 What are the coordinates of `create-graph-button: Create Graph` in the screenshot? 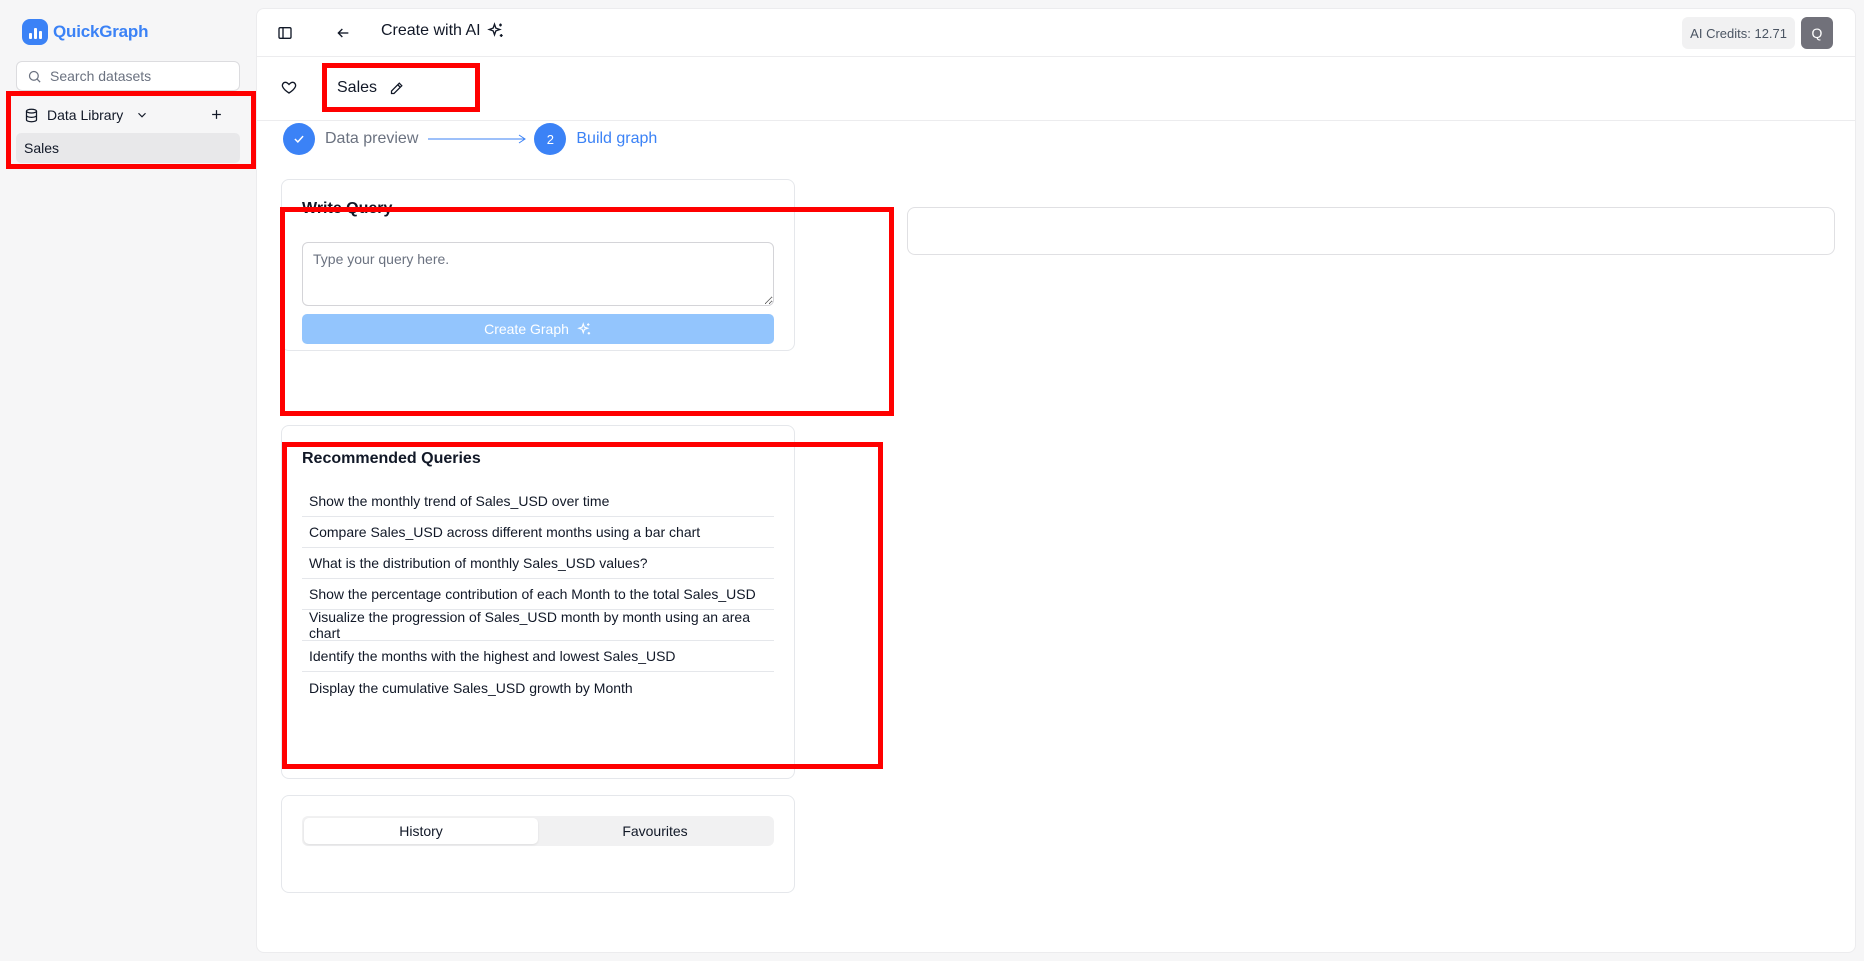 It's located at (538, 329).